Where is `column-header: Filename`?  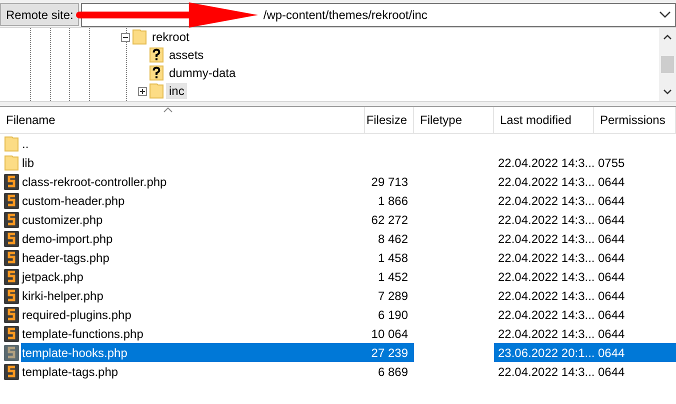
column-header: Filename is located at coordinates (182, 120).